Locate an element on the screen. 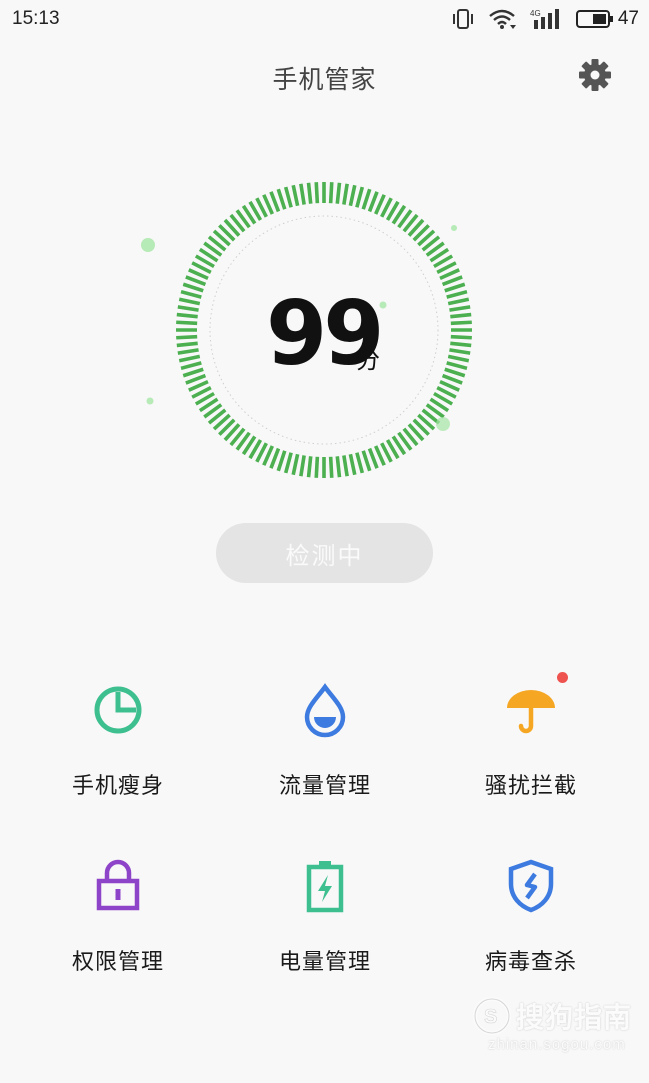 The image size is (649, 1083). water-drop-icon is located at coordinates (325, 710).